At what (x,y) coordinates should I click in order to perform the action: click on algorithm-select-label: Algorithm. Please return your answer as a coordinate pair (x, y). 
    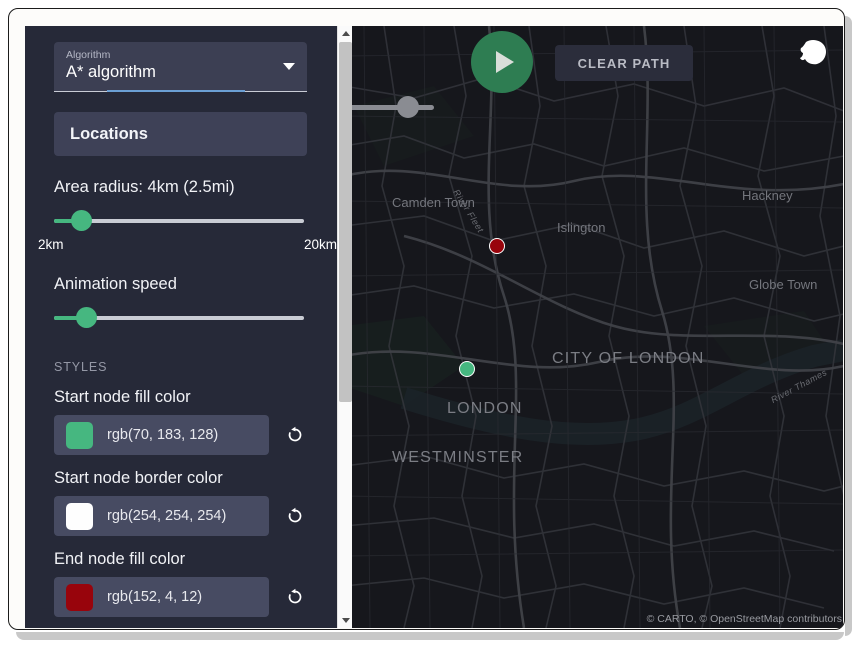
    Looking at the image, I should click on (88, 55).